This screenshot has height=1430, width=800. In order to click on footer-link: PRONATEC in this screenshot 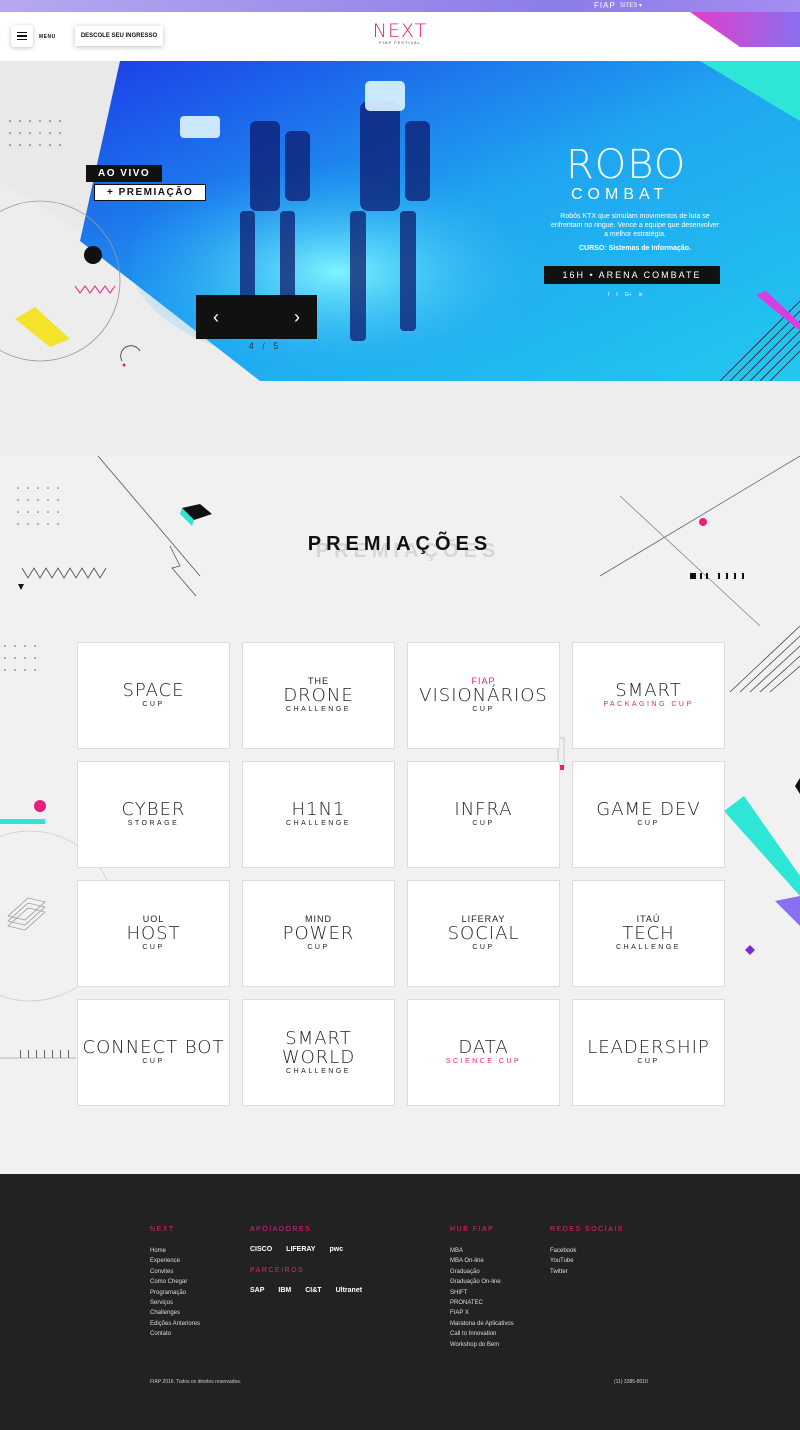, I will do `click(482, 1303)`.